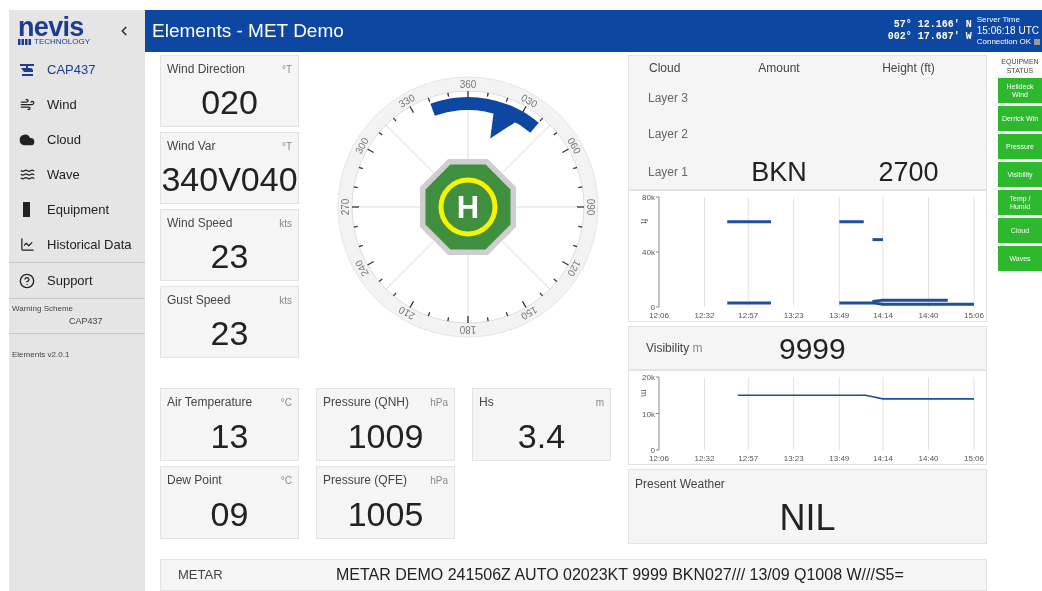  I want to click on compass-label: 090, so click(590, 207).